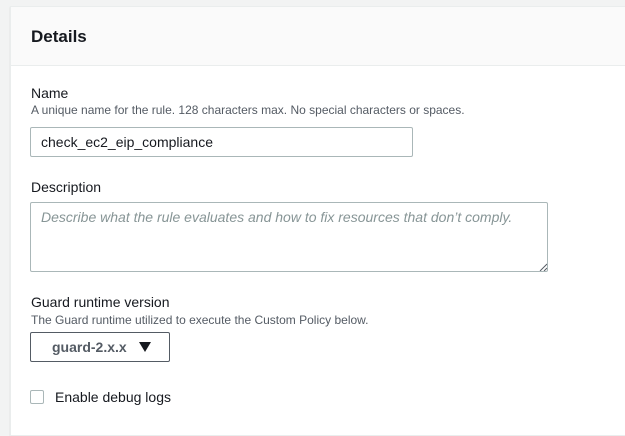 The height and width of the screenshot is (436, 625). I want to click on guard-runtime-label: Guard runtime version, so click(100, 302).